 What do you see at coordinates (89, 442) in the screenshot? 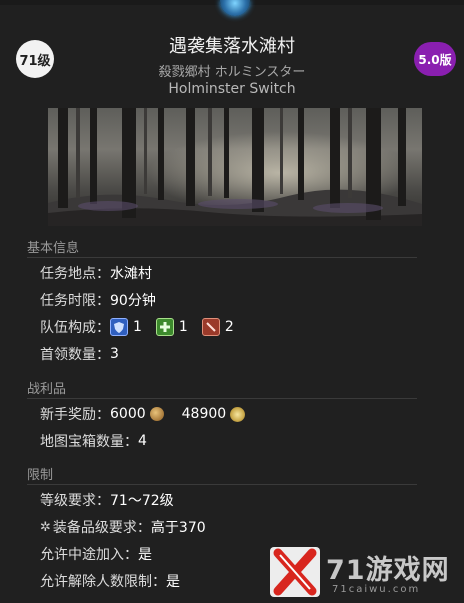
I see `treasure-chest-label: 地图宝箱数量：` at bounding box center [89, 442].